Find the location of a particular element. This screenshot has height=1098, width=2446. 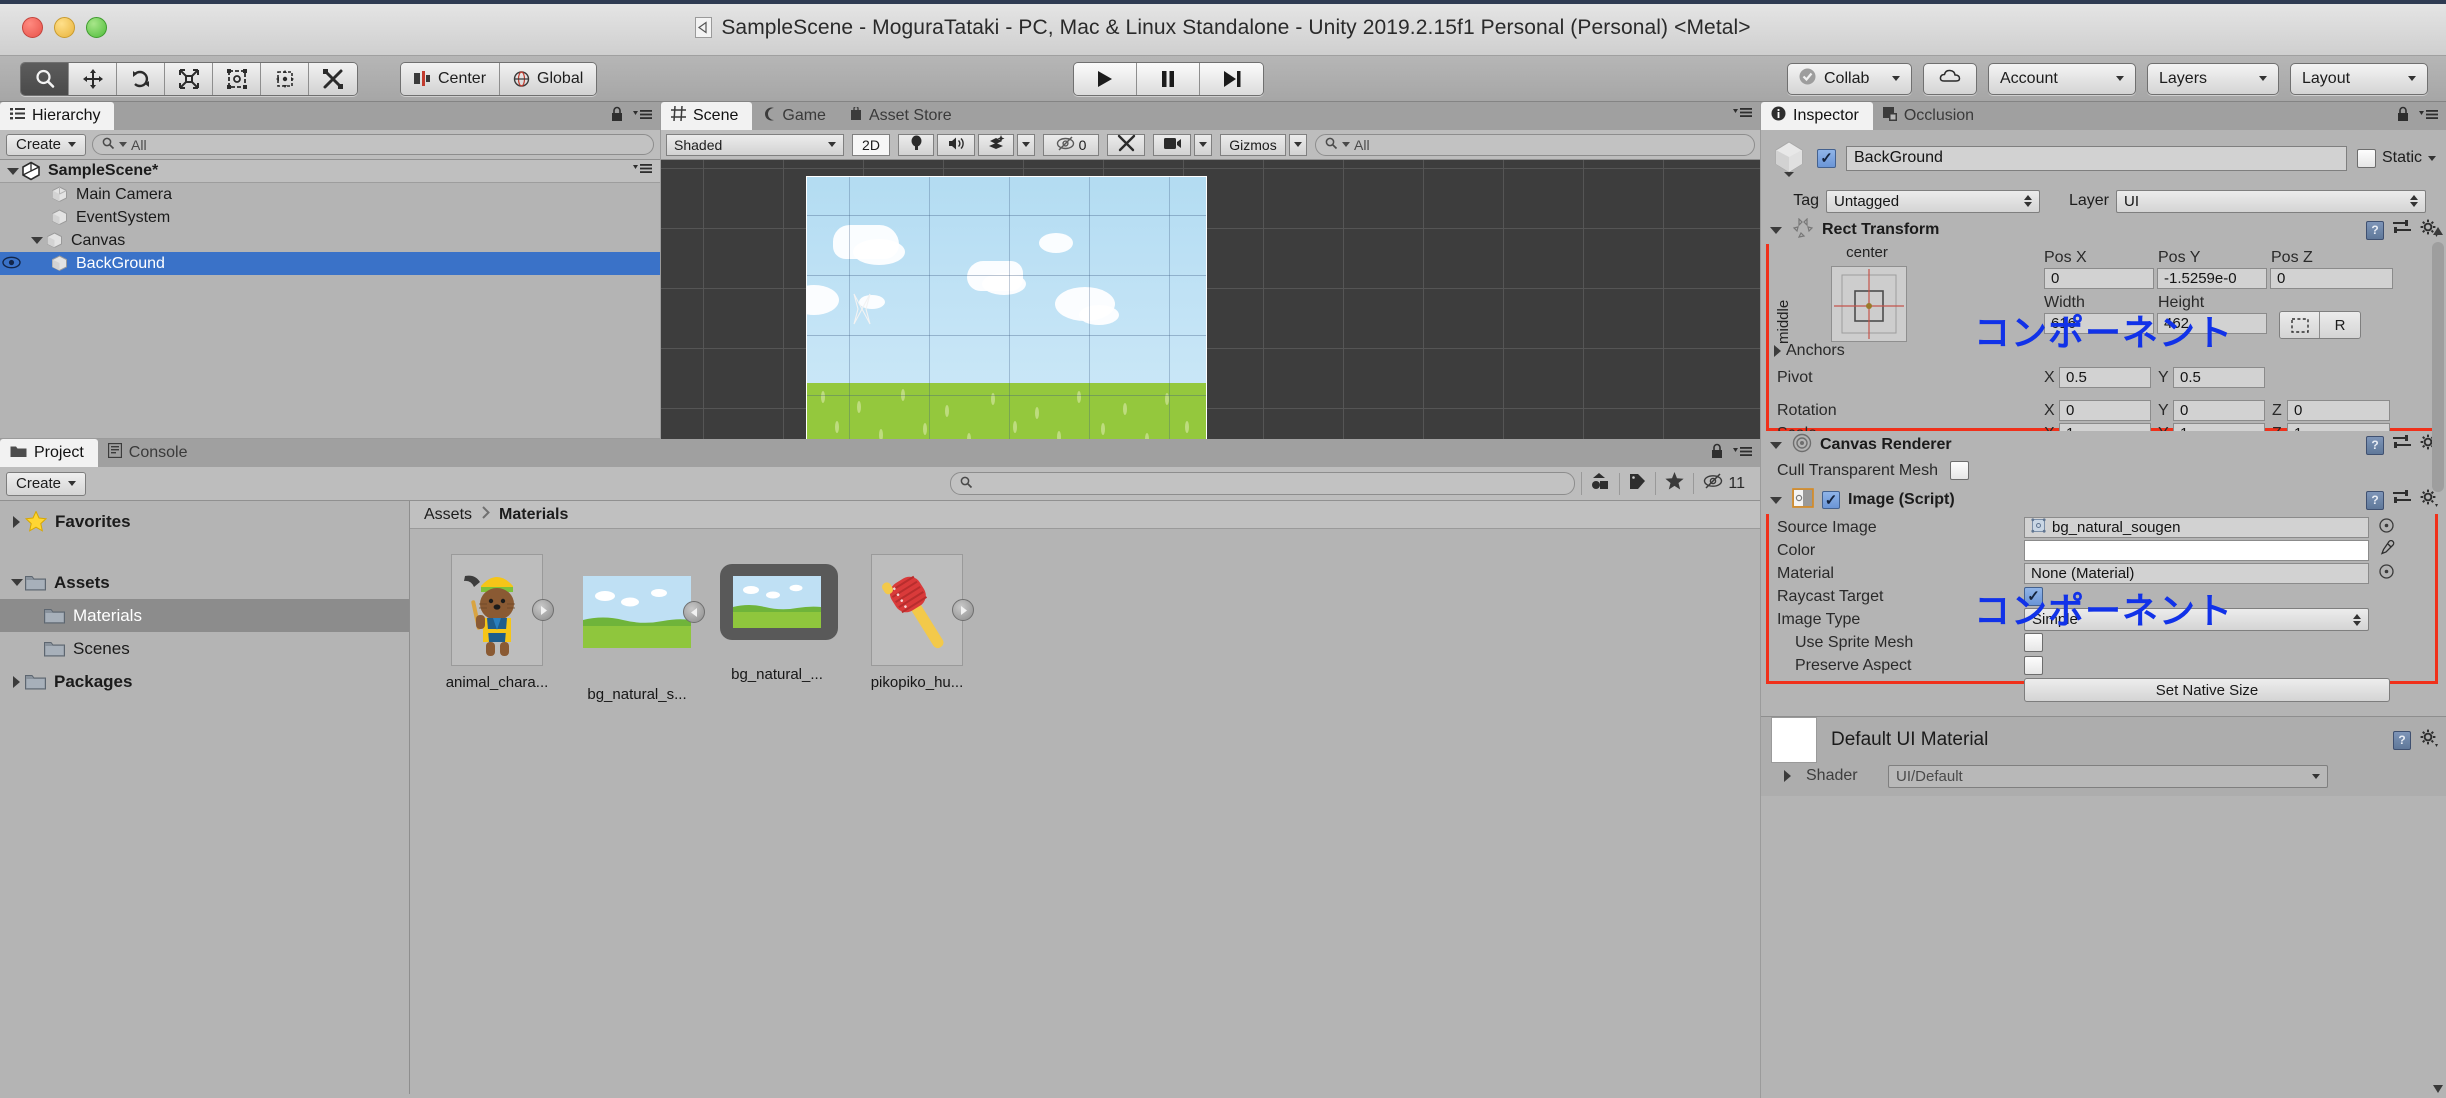

project-tree-item-scenes: Scenes is located at coordinates (204, 648).